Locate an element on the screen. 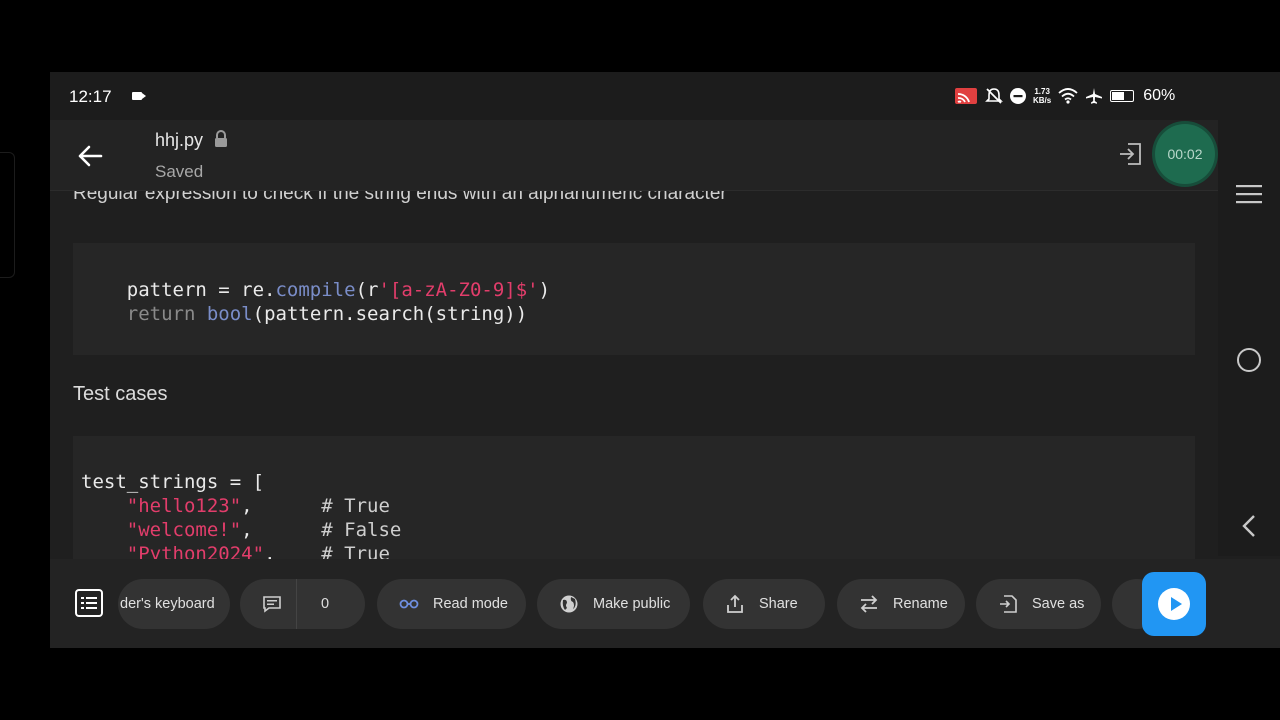 The width and height of the screenshot is (1280, 720). share-label: Share is located at coordinates (778, 604).